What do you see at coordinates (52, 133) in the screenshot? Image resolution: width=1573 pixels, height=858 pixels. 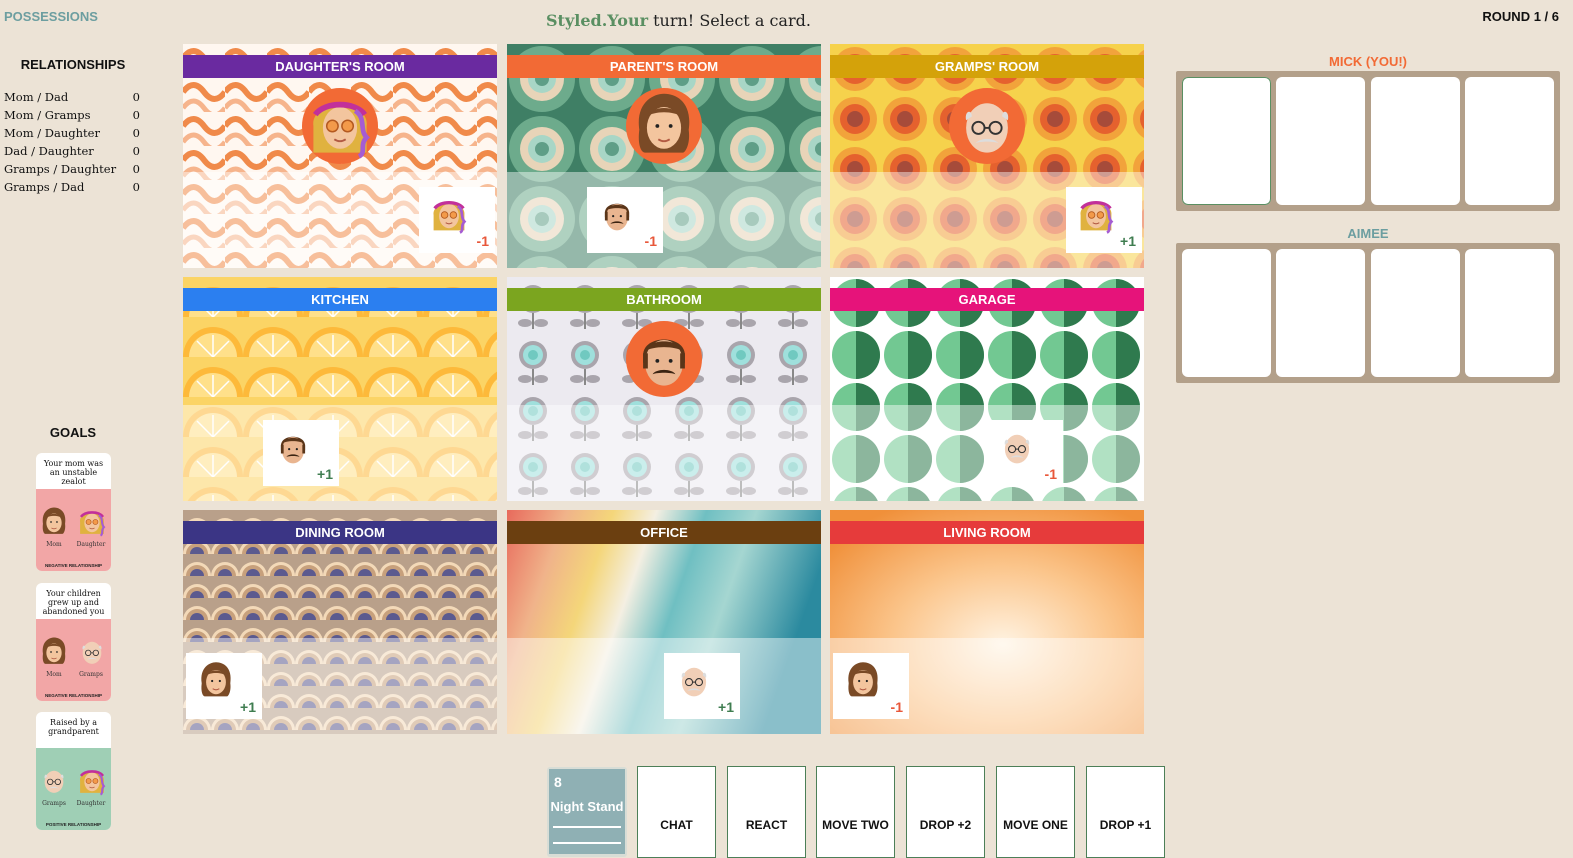 I see `relationship-pair: Mom / Daughter` at bounding box center [52, 133].